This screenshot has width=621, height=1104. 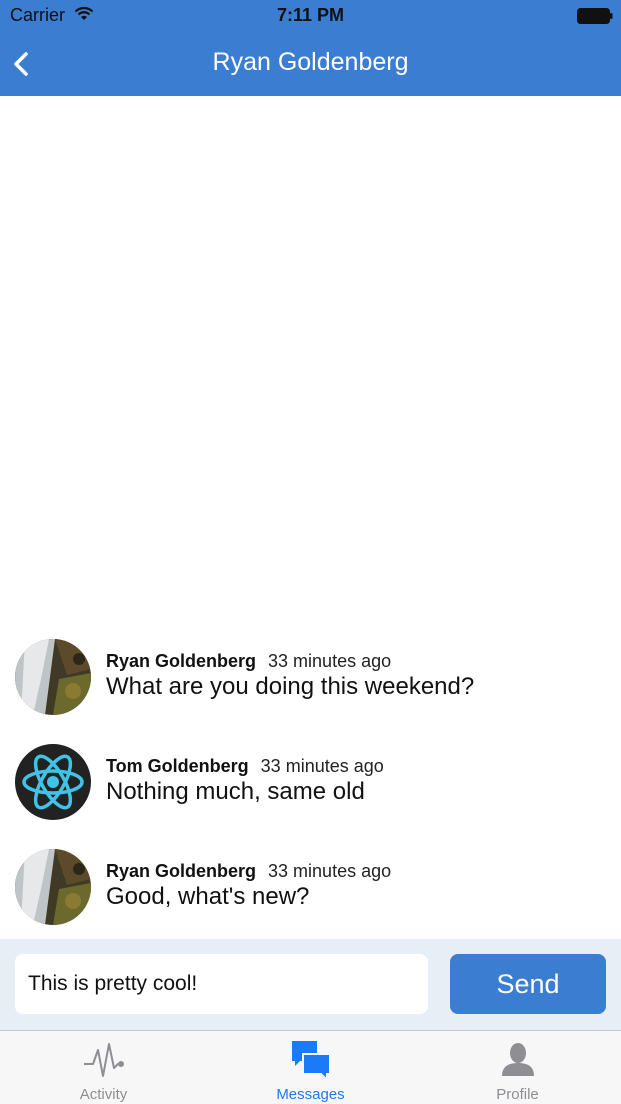 What do you see at coordinates (235, 791) in the screenshot?
I see `message-text: Nothing much, same old` at bounding box center [235, 791].